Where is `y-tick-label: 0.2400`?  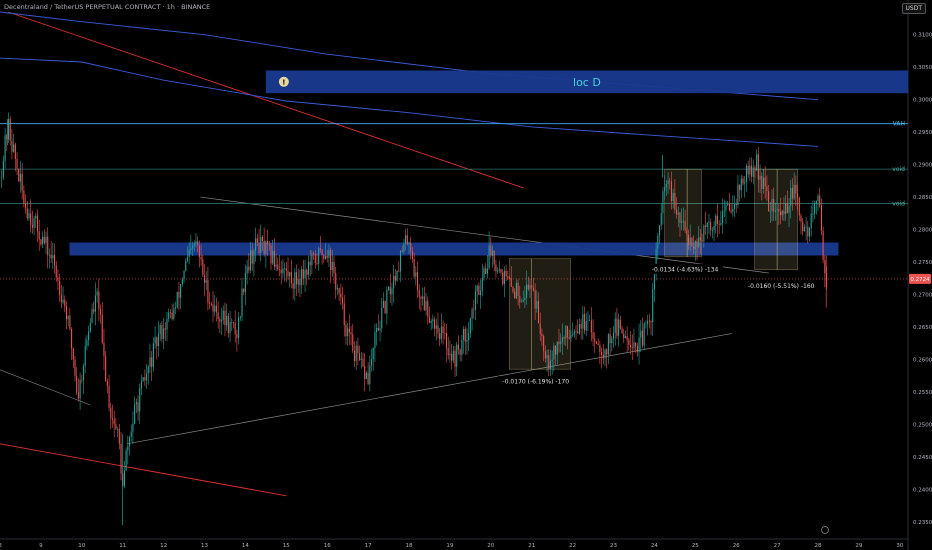 y-tick-label: 0.2400 is located at coordinates (922, 490).